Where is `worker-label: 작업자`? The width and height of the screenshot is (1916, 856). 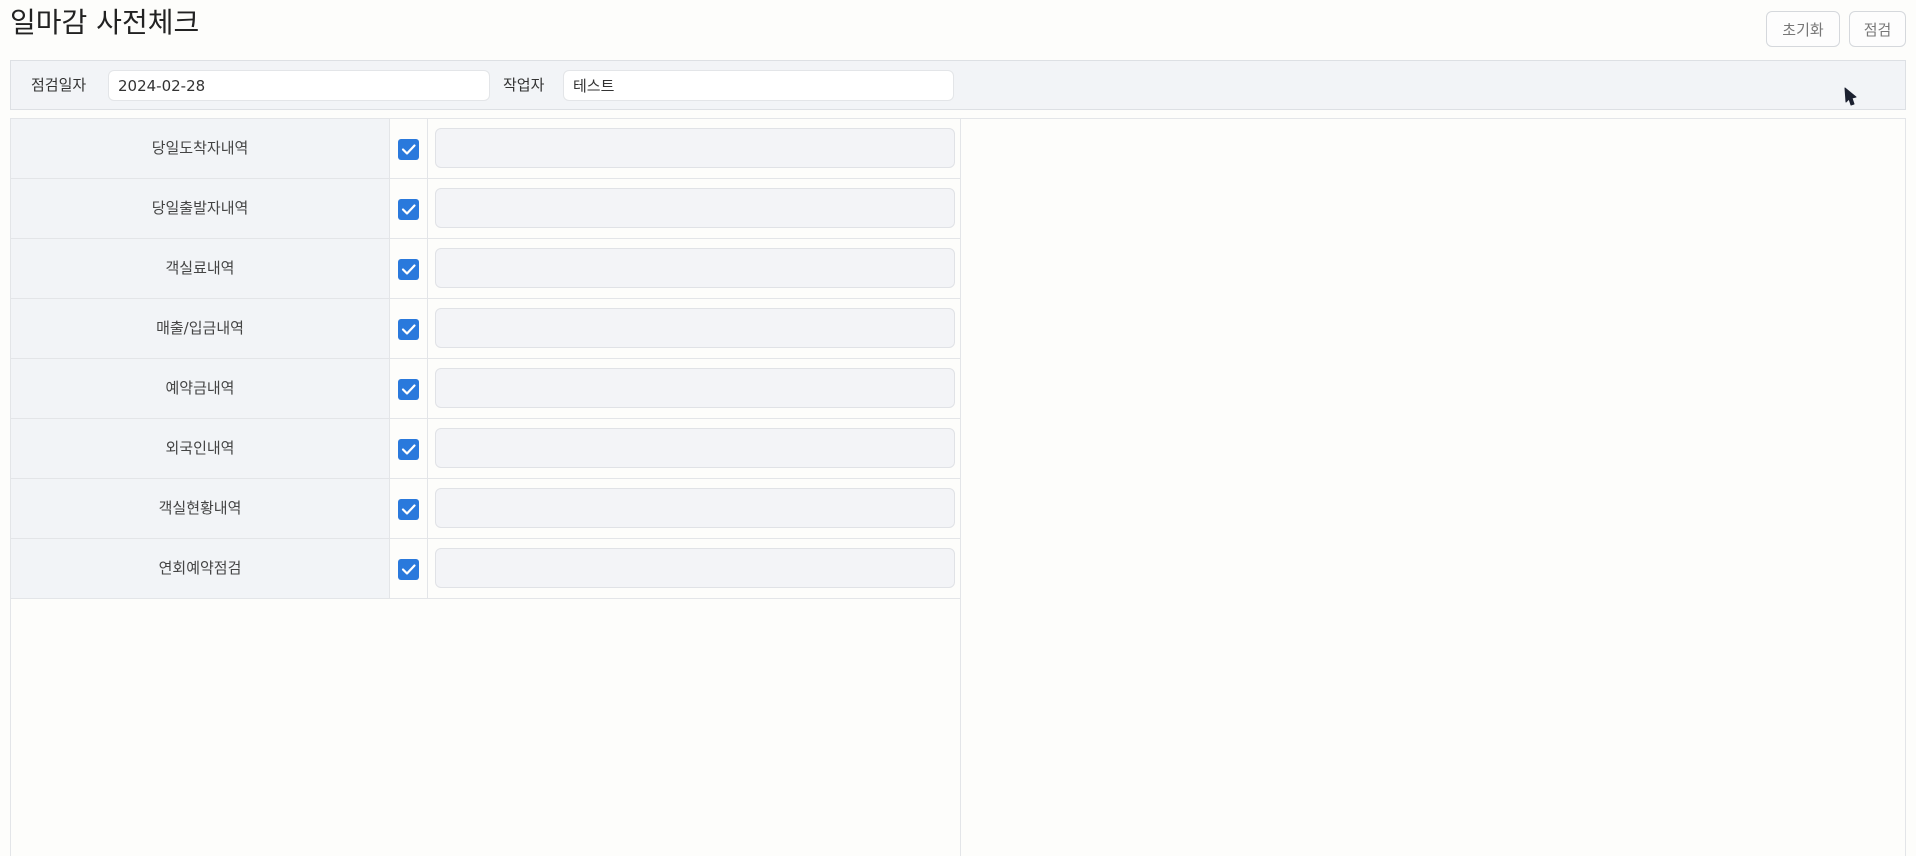 worker-label: 작업자 is located at coordinates (524, 85).